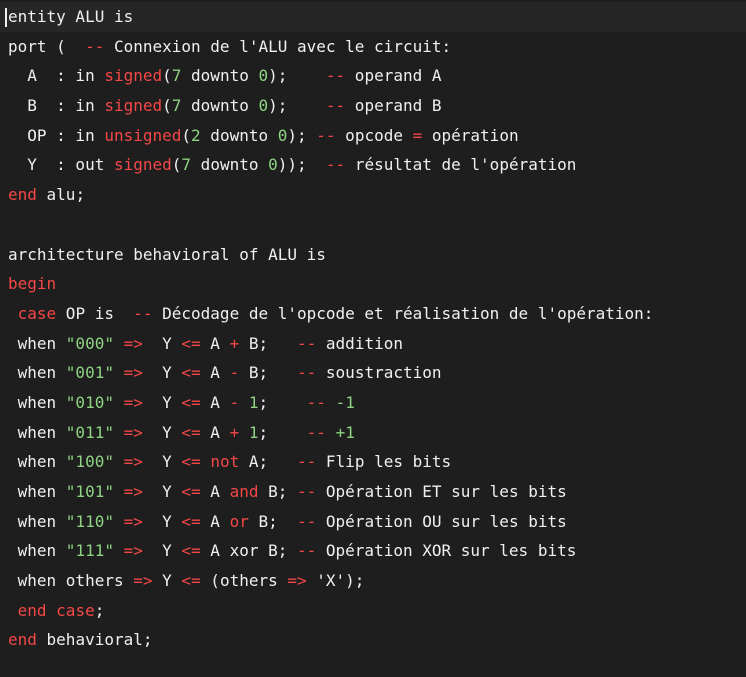  What do you see at coordinates (373, 284) in the screenshot?
I see `code-line: begin` at bounding box center [373, 284].